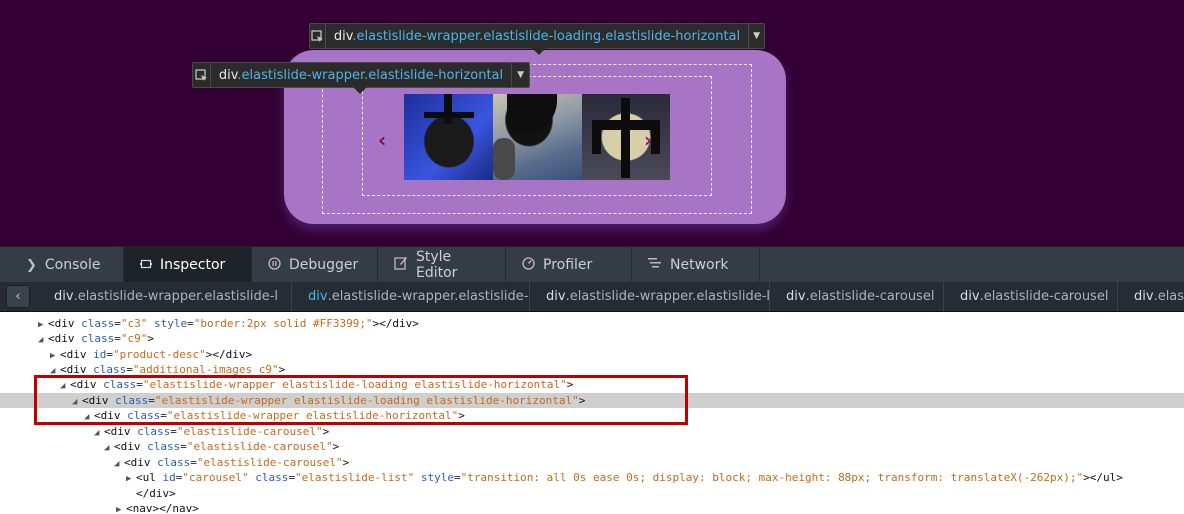 The image size is (1184, 514). Describe the element at coordinates (401, 265) in the screenshot. I see `style-editor-icon` at that location.